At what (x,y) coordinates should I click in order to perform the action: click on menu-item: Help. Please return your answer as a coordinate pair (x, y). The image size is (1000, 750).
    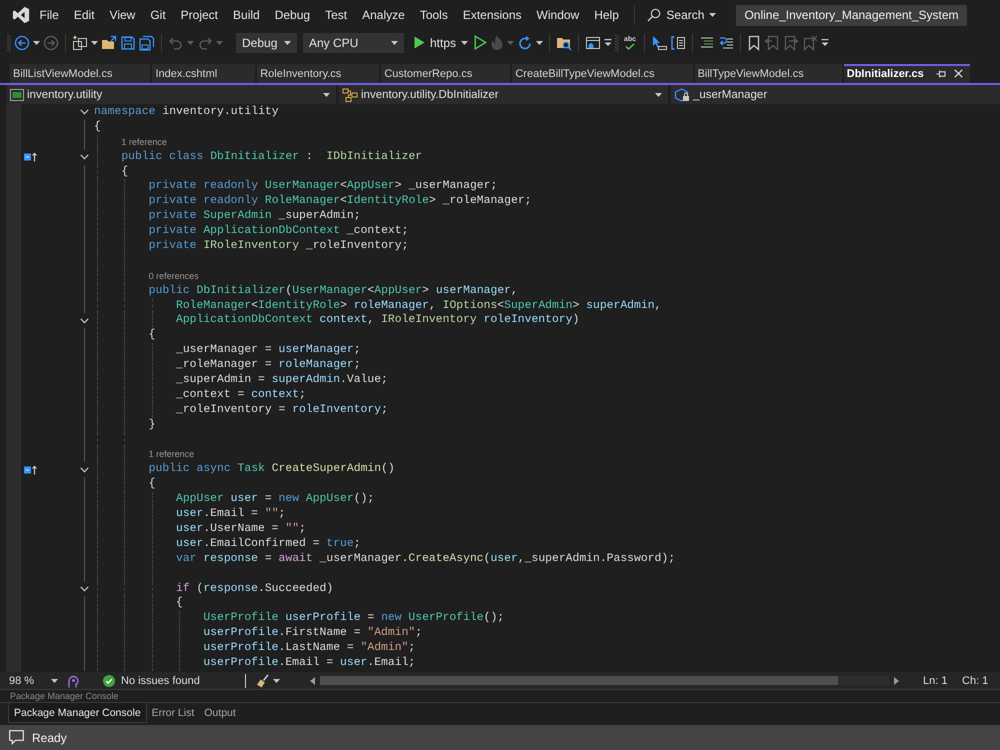
    Looking at the image, I should click on (606, 15).